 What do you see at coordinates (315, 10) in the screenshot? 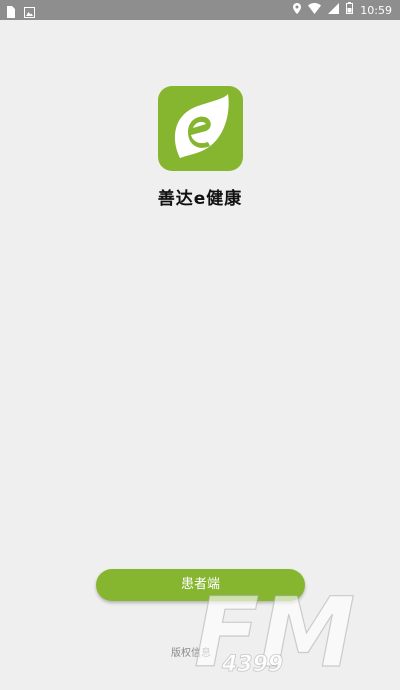
I see `wifi-icon` at bounding box center [315, 10].